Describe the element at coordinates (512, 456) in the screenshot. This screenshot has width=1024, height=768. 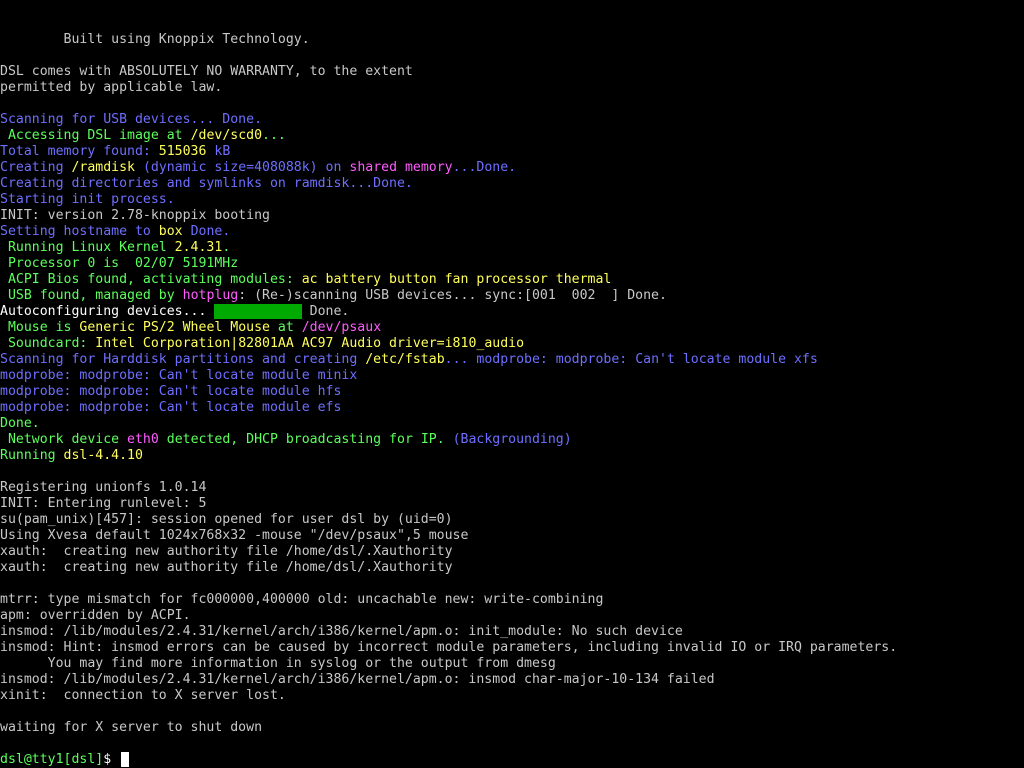
I see `terminal-line: Running dsl-4.4.10` at that location.